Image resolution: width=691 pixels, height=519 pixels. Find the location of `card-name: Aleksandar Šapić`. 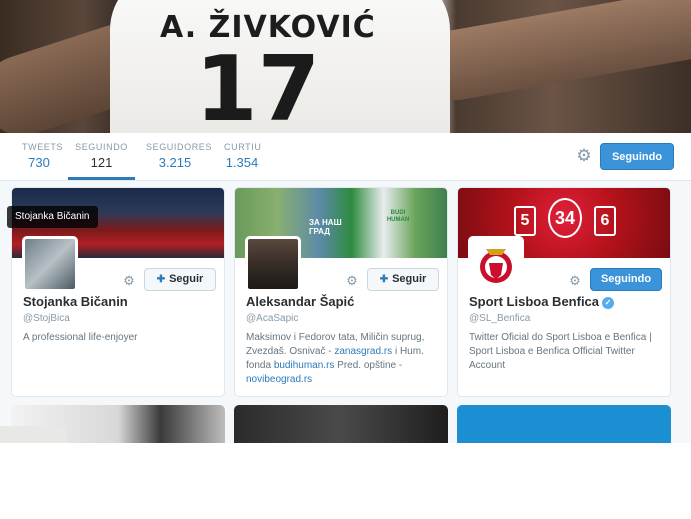

card-name: Aleksandar Šapić is located at coordinates (300, 301).